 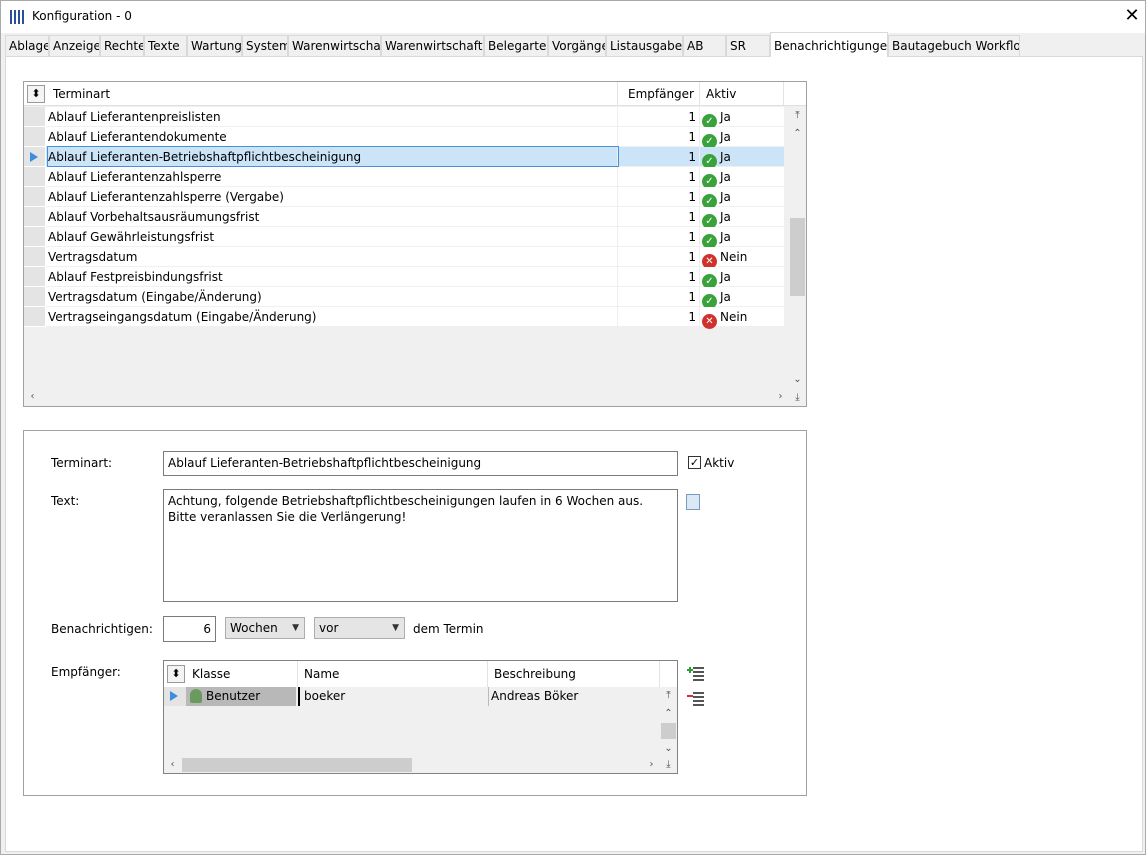 I want to click on notify-unit-select: Wochen ▼, so click(x=265, y=628).